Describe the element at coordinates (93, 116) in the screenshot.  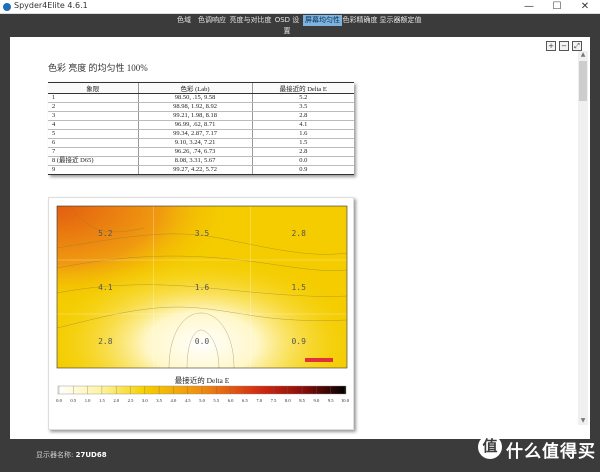
I see `quadrant-cell: 3` at that location.